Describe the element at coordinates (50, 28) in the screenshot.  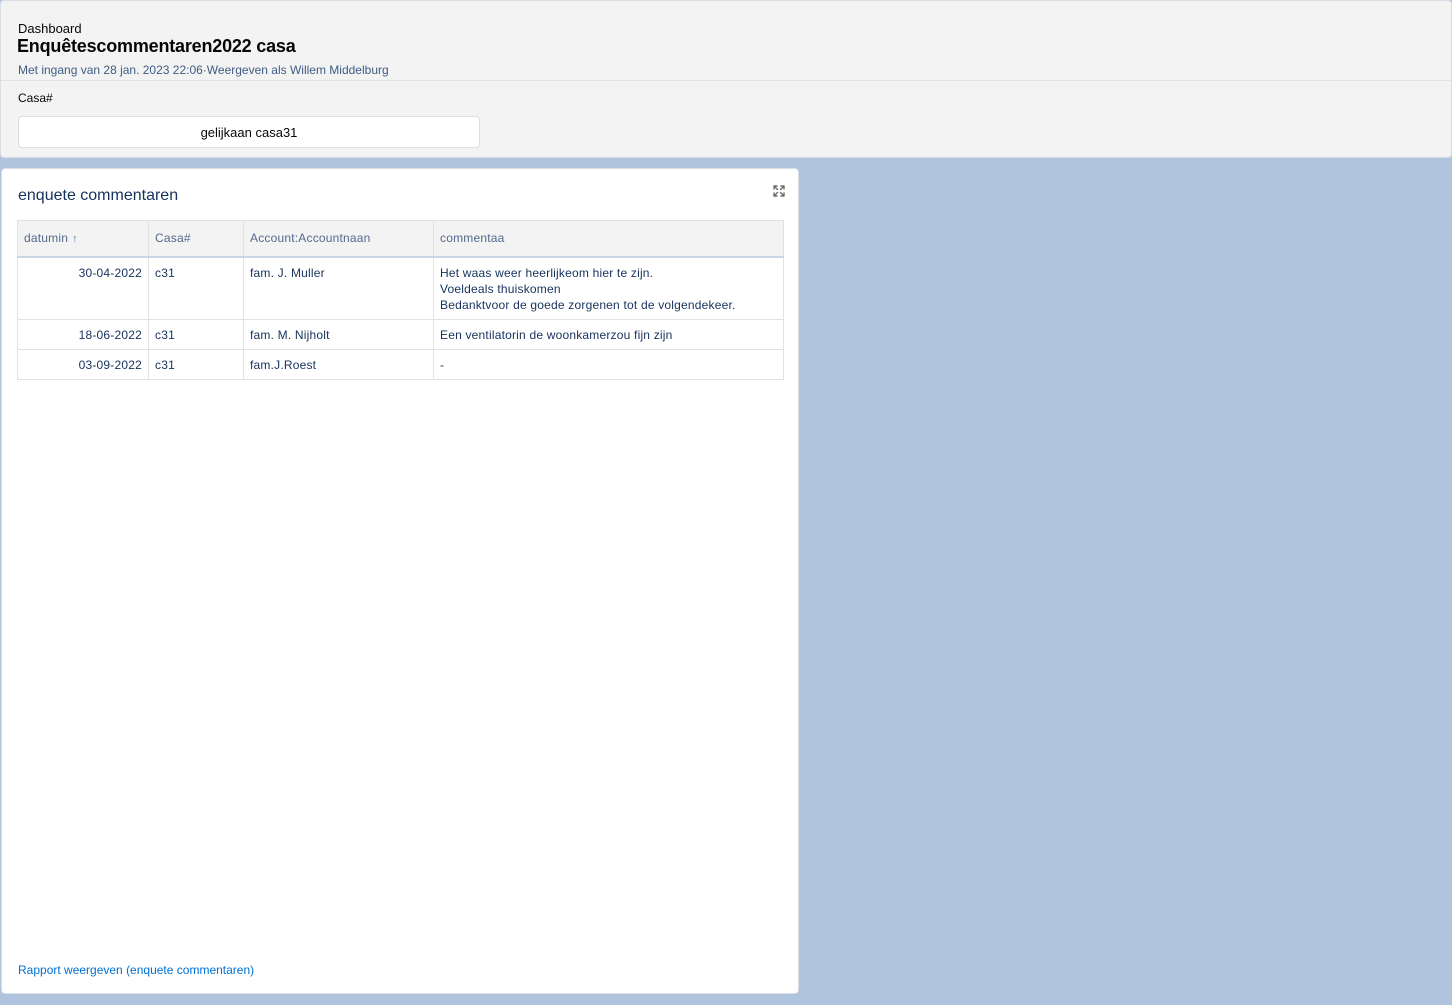
I see `breadcrumb: Dashboard` at that location.